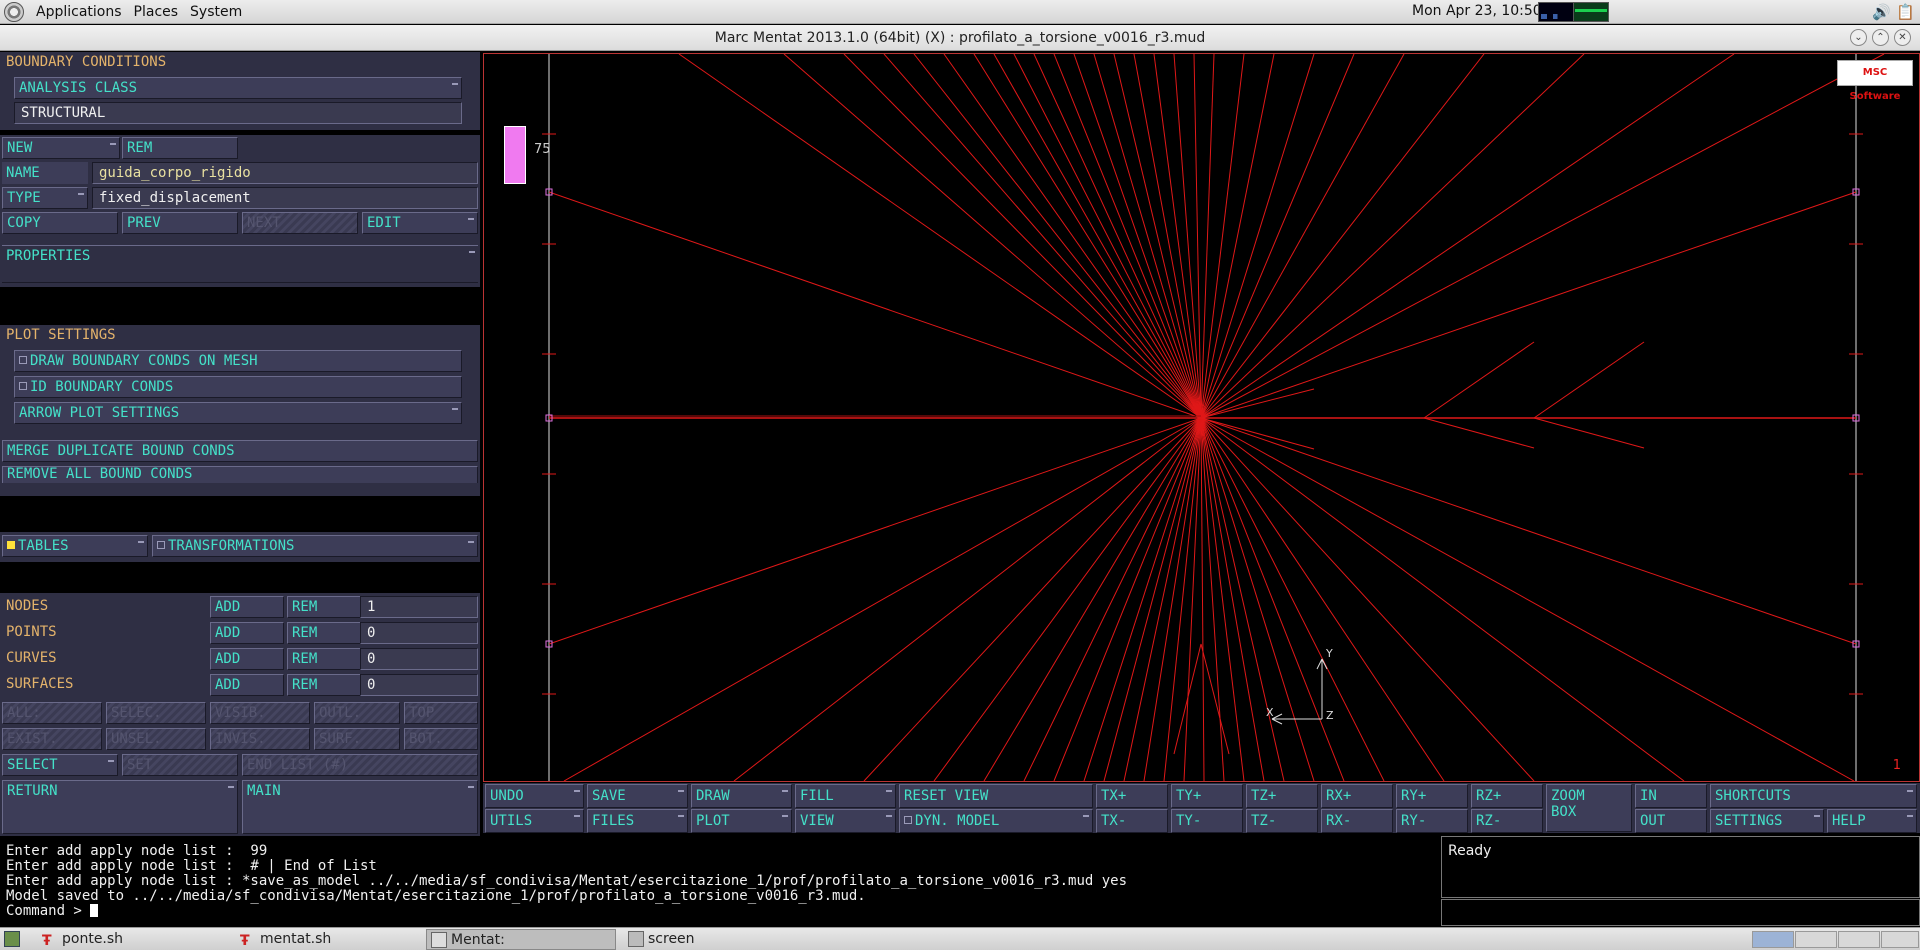 This screenshot has width=1920, height=950. Describe the element at coordinates (1902, 37) in the screenshot. I see `close-icon: ✕` at that location.